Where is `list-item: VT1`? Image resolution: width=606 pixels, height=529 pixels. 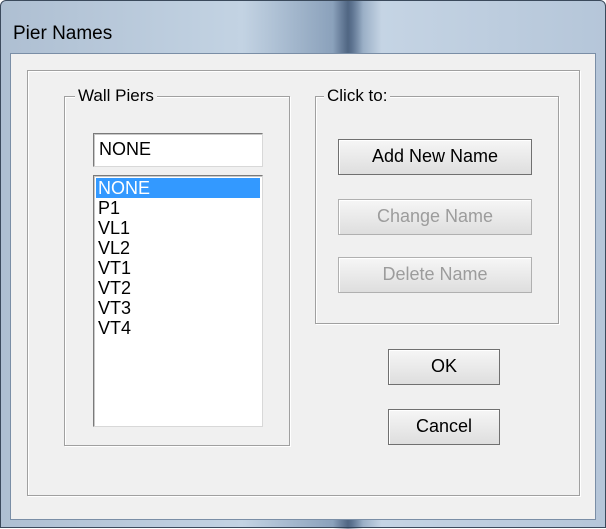
list-item: VT1 is located at coordinates (178, 268).